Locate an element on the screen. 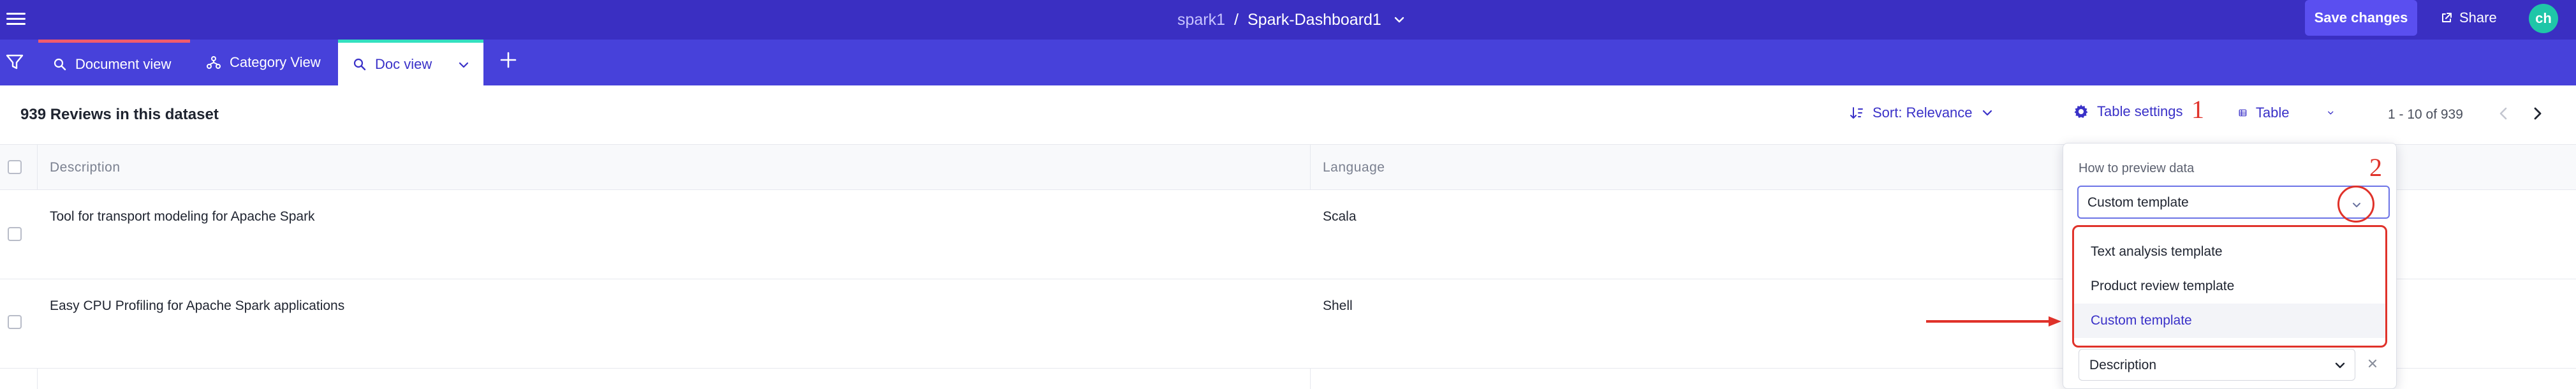  chevron-left-icon is located at coordinates (2504, 113).